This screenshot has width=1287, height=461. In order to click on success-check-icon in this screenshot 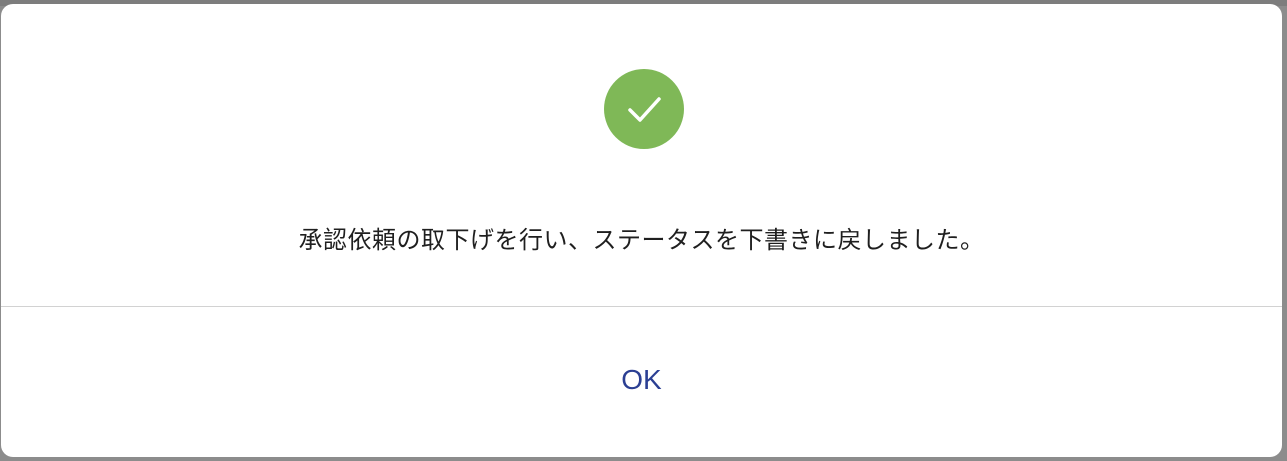, I will do `click(644, 109)`.